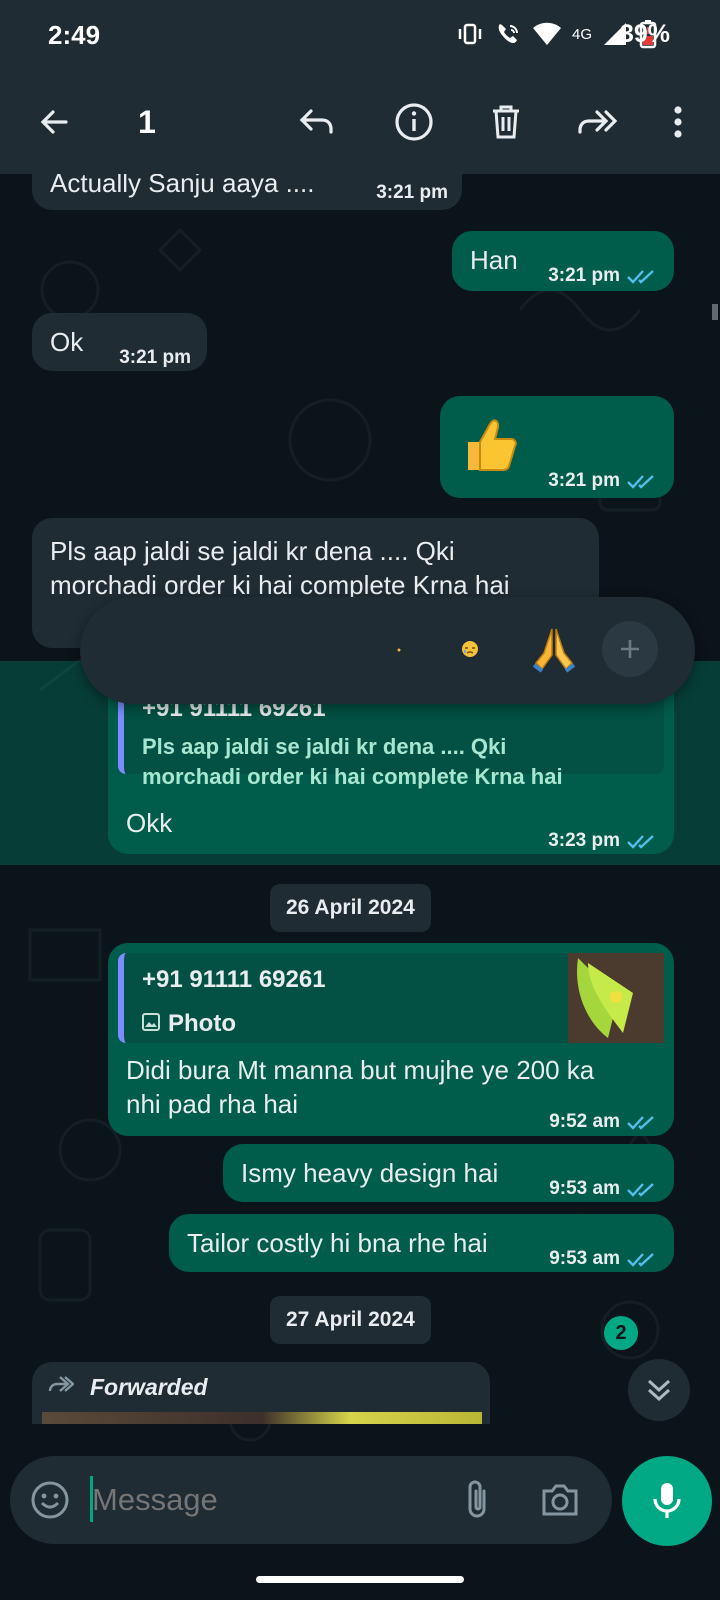 The width and height of the screenshot is (720, 1600). I want to click on message-outgoing: Tailor costly hi bna rhe hai 9:53 am, so click(421, 1243).